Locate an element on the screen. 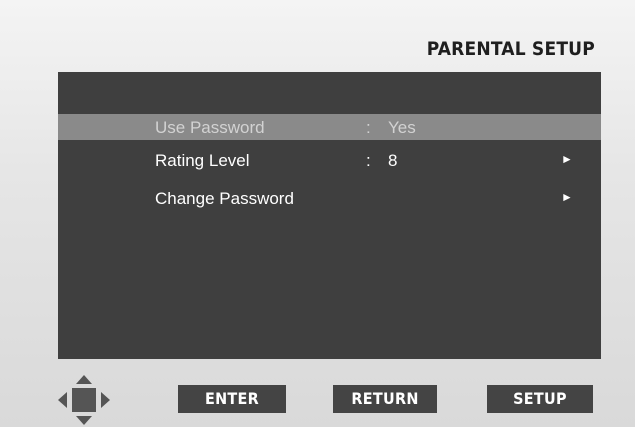  page-title: PARENTAL SETUP is located at coordinates (510, 49).